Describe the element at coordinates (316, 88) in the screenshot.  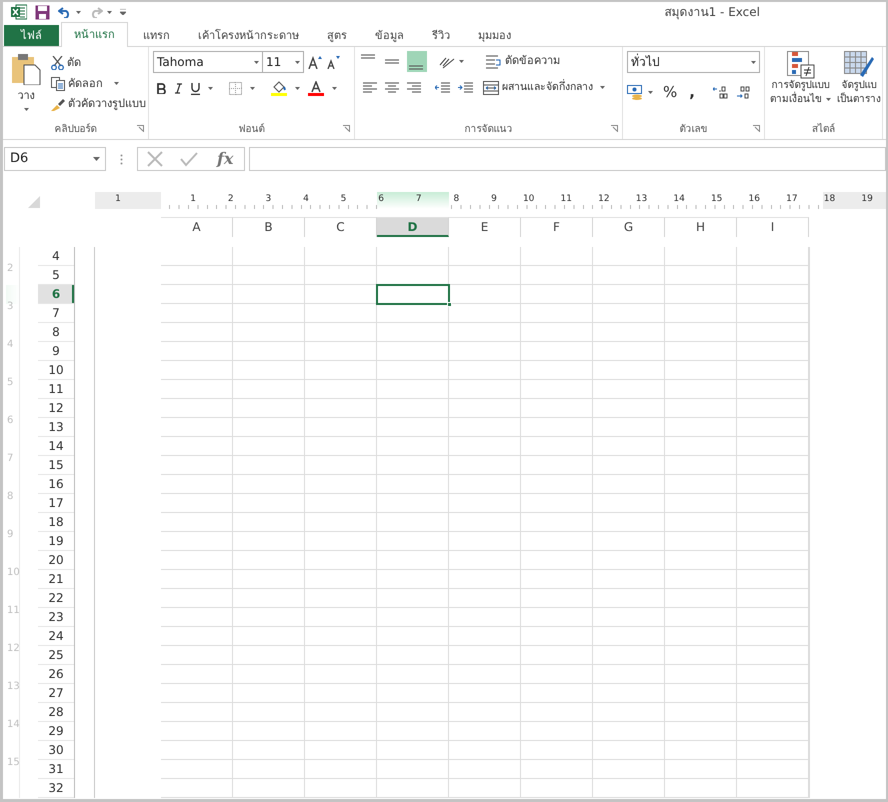
I see `font-color-icon` at that location.